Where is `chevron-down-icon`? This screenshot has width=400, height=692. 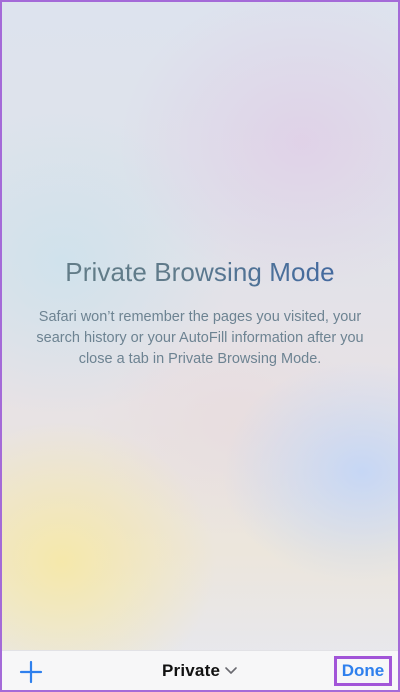 chevron-down-icon is located at coordinates (231, 671).